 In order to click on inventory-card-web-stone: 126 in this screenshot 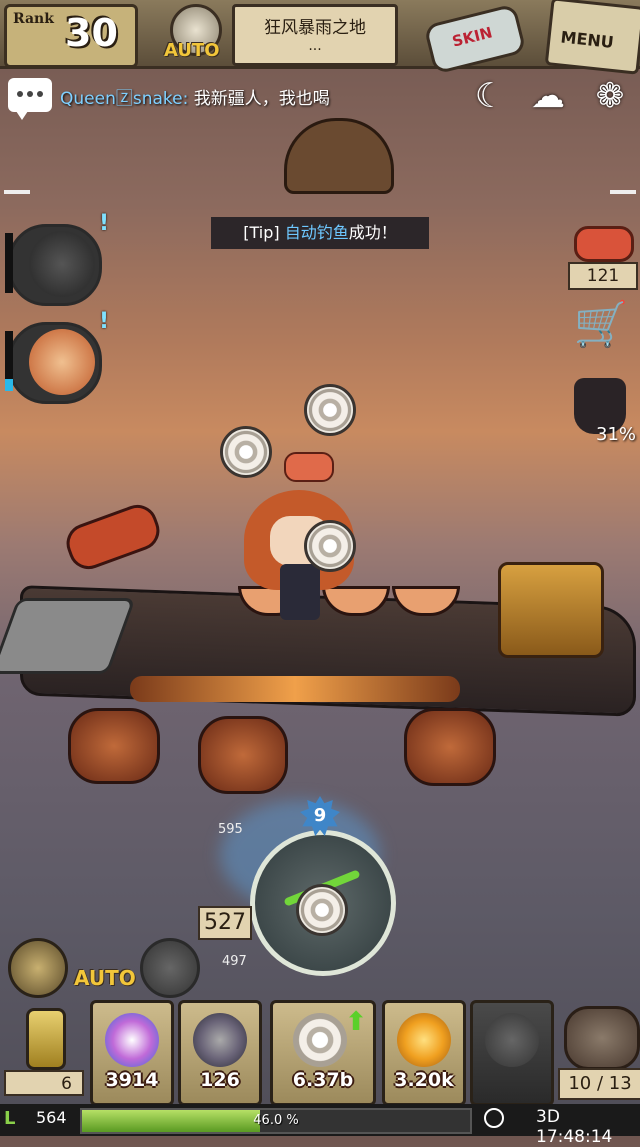, I will do `click(220, 1053)`.